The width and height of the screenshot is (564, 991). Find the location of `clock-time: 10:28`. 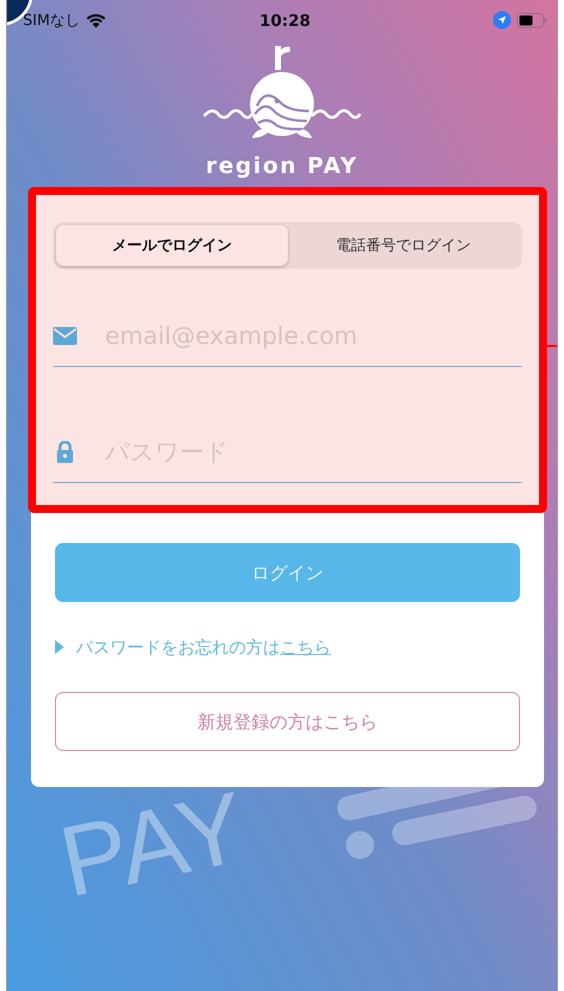

clock-time: 10:28 is located at coordinates (285, 20).